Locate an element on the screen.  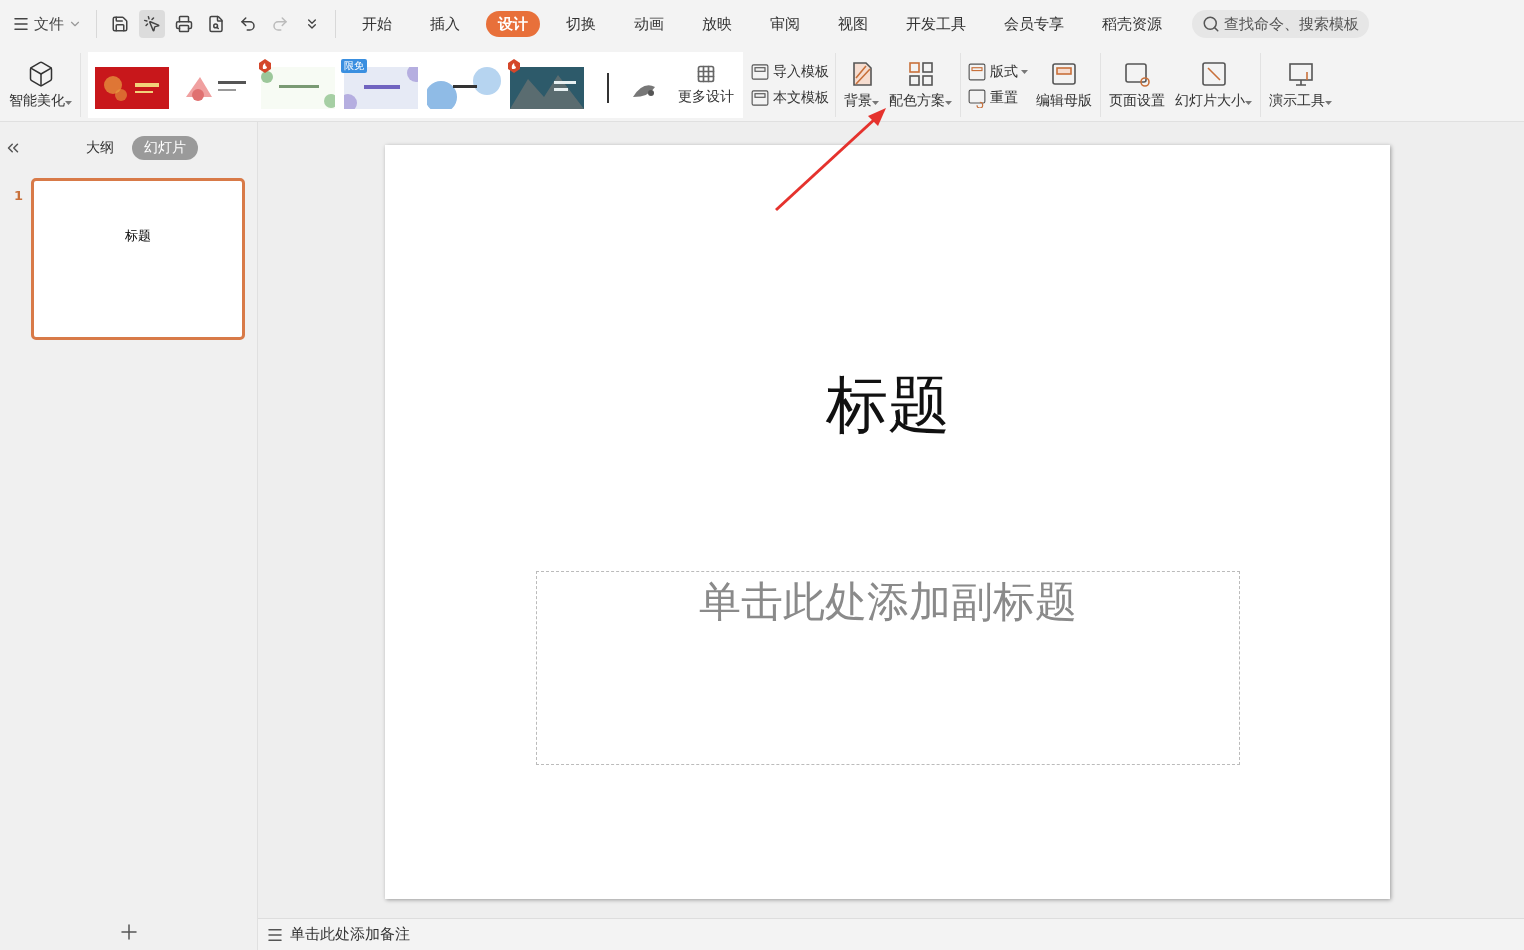
format-painter-button is located at coordinates (152, 24).